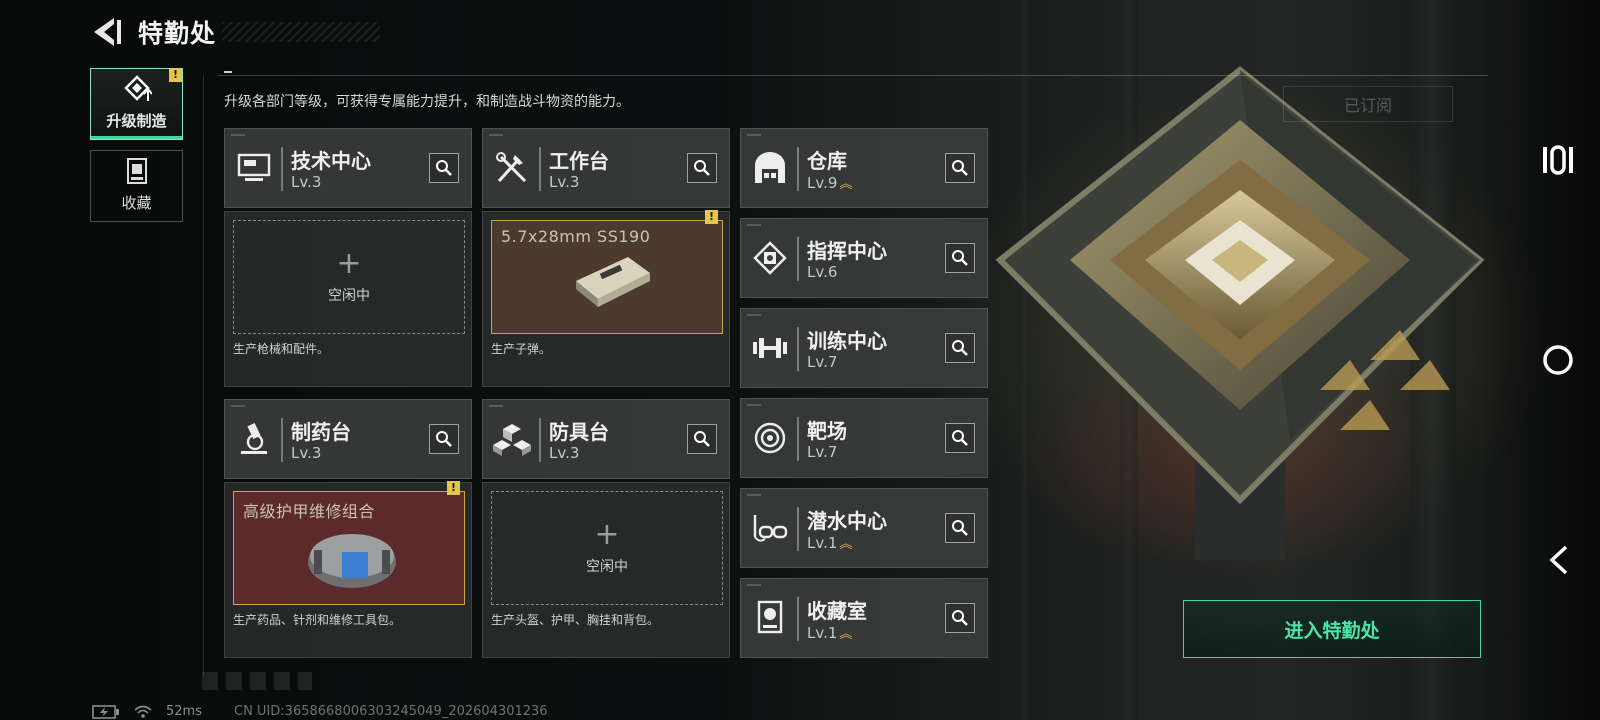 The width and height of the screenshot is (1600, 720). Describe the element at coordinates (1368, 104) in the screenshot. I see `subscribe-button: 已订阅` at that location.